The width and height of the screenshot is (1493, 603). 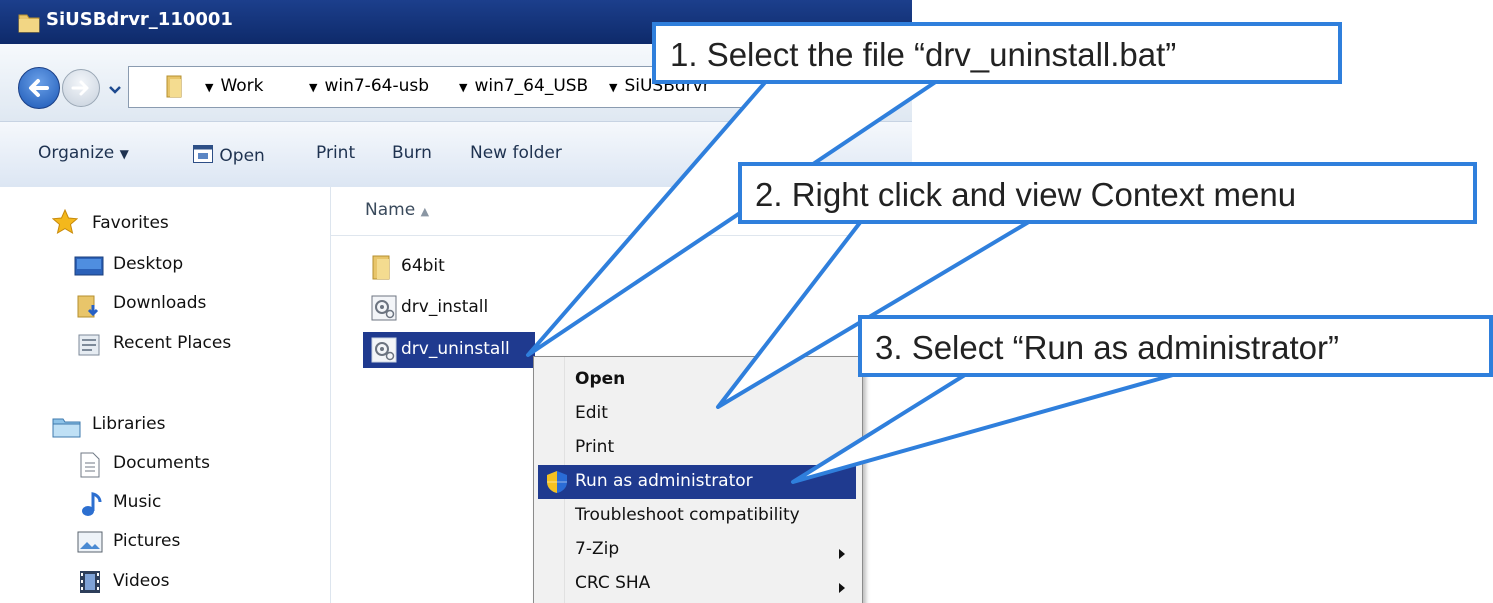 I want to click on callout-step-2: 2. Right click and view Context menu, so click(x=1107, y=193).